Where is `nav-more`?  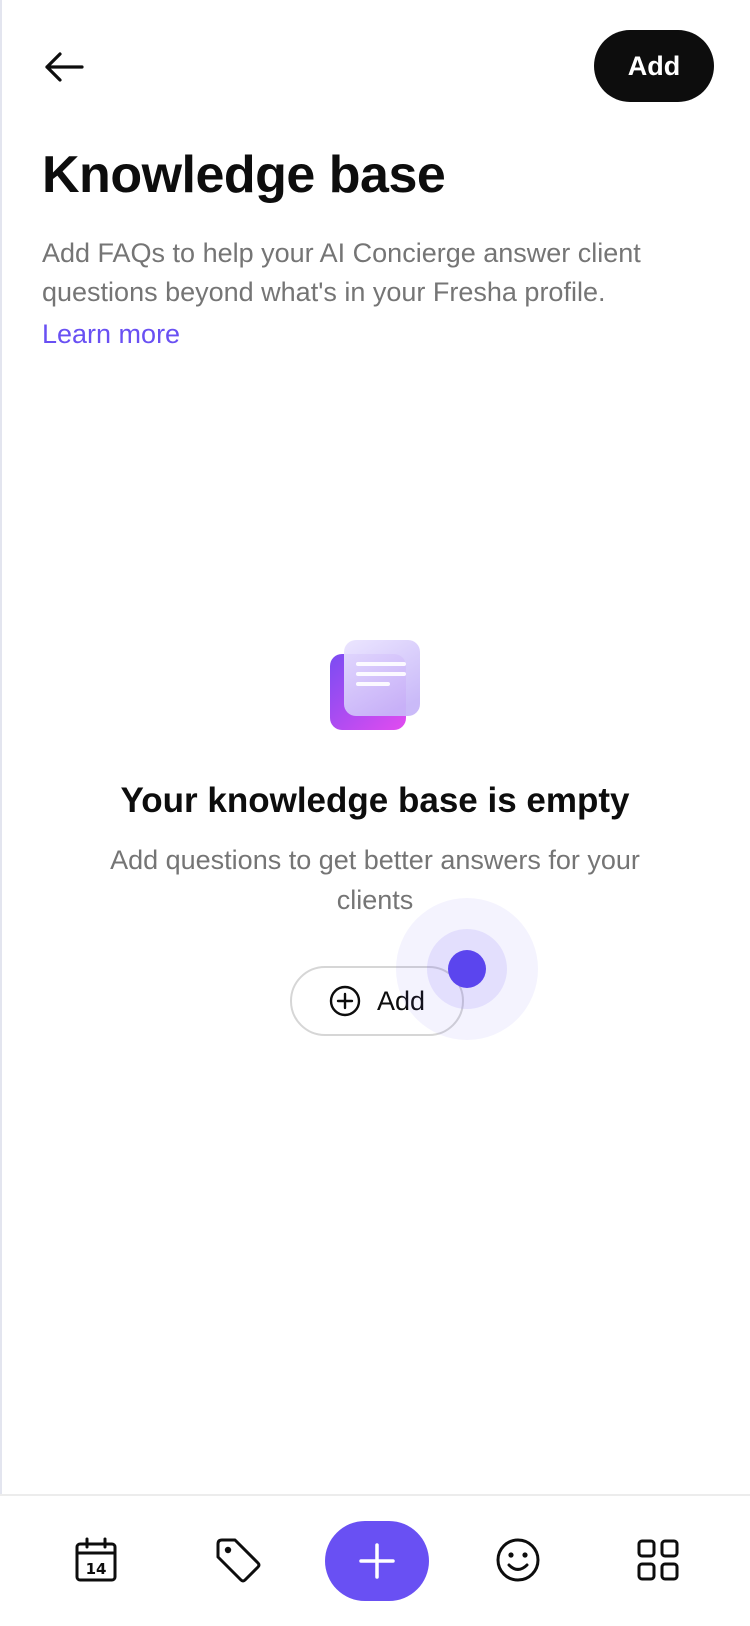 nav-more is located at coordinates (658, 1560).